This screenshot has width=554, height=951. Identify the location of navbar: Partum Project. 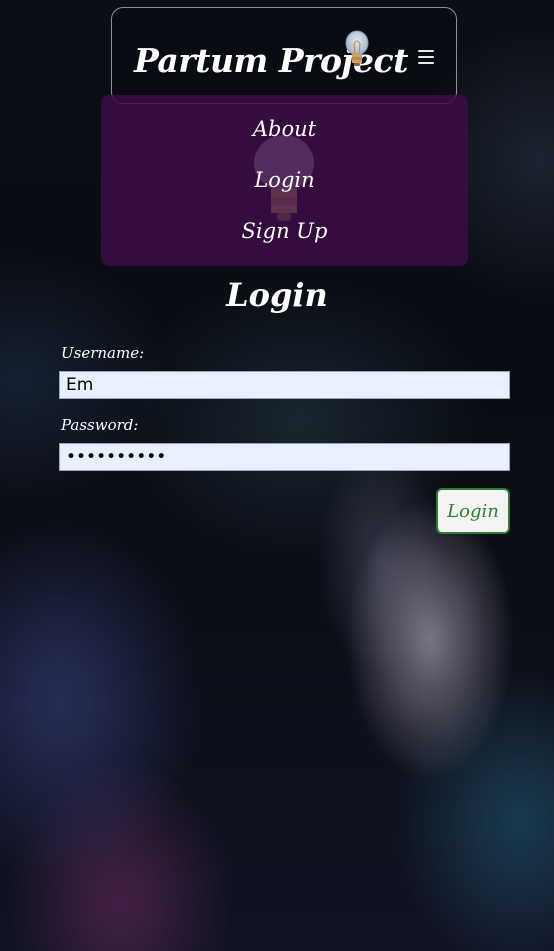
(284, 55).